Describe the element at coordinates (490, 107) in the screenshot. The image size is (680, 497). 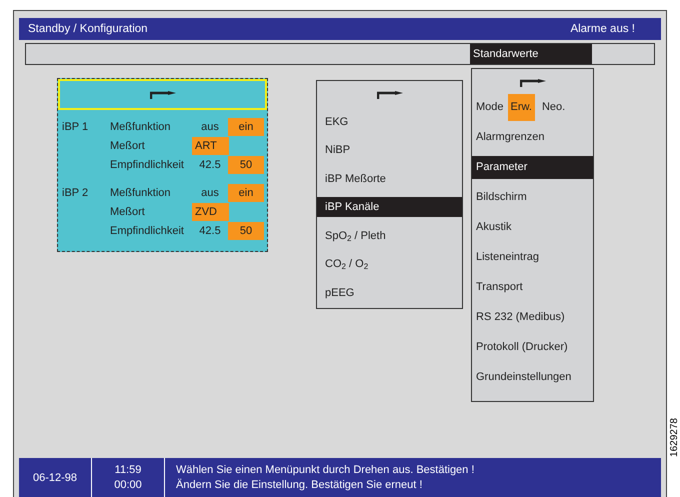
I see `menu-item: Mode` at that location.